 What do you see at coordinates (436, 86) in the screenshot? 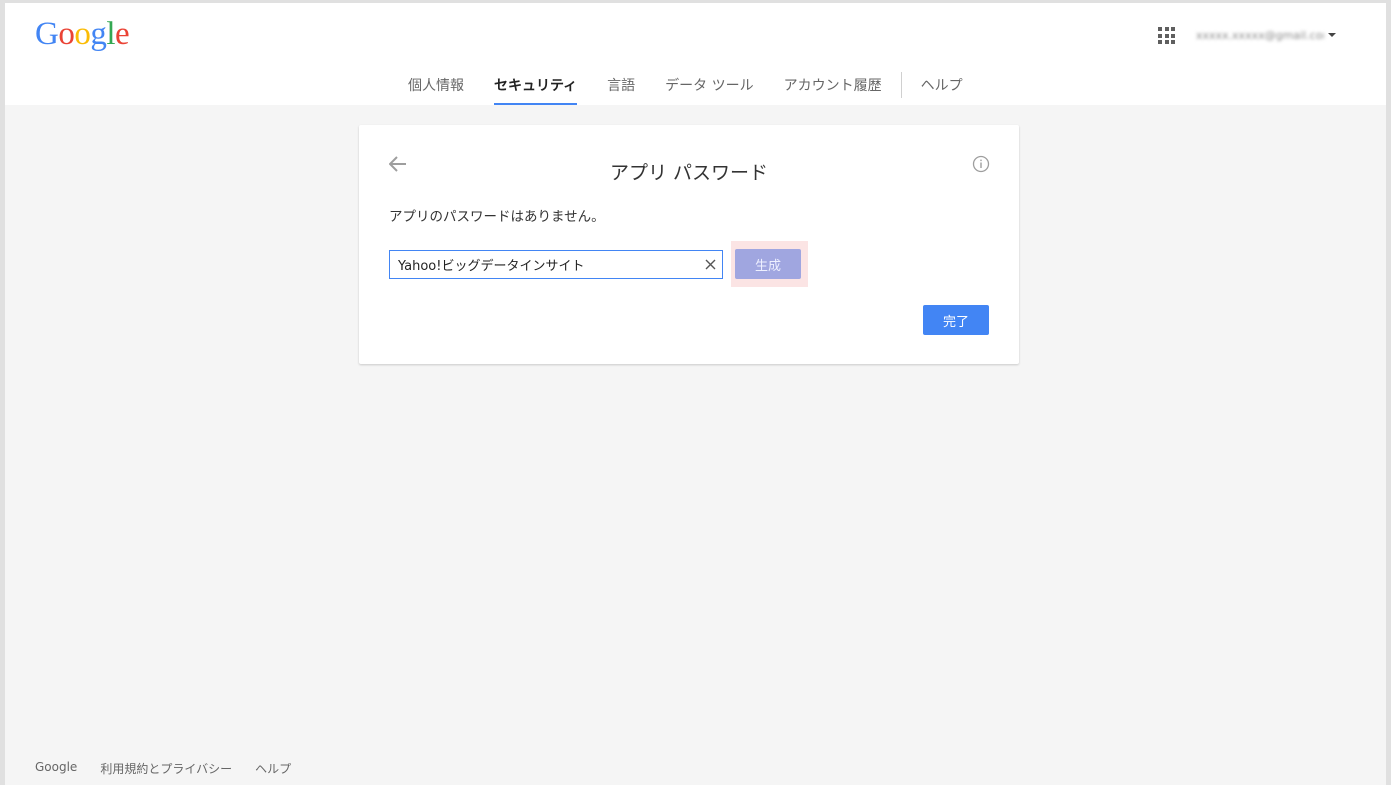
I see `tab-personal-info: 個人情報` at bounding box center [436, 86].